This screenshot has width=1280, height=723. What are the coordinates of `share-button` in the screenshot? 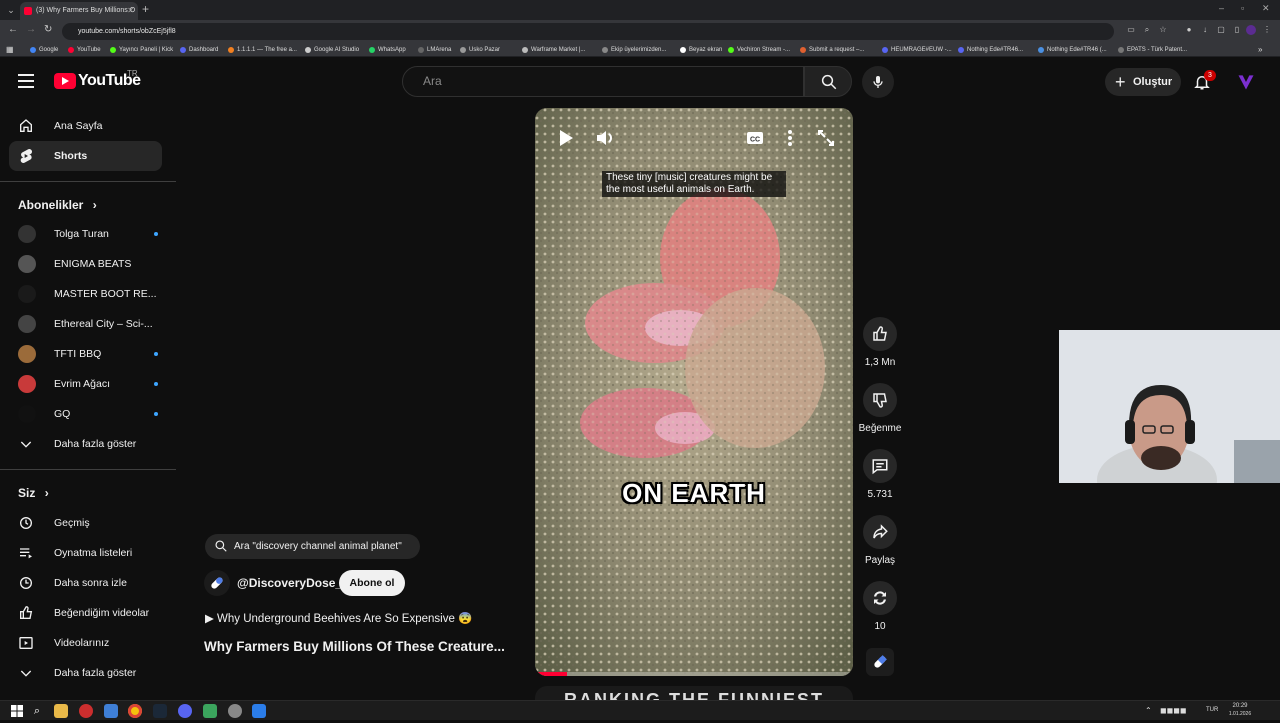 It's located at (880, 532).